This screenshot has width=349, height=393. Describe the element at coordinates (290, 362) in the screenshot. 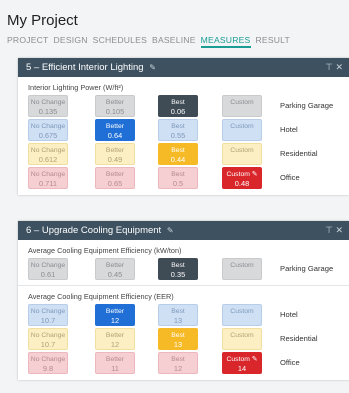

I see `building-type-label: Office` at that location.